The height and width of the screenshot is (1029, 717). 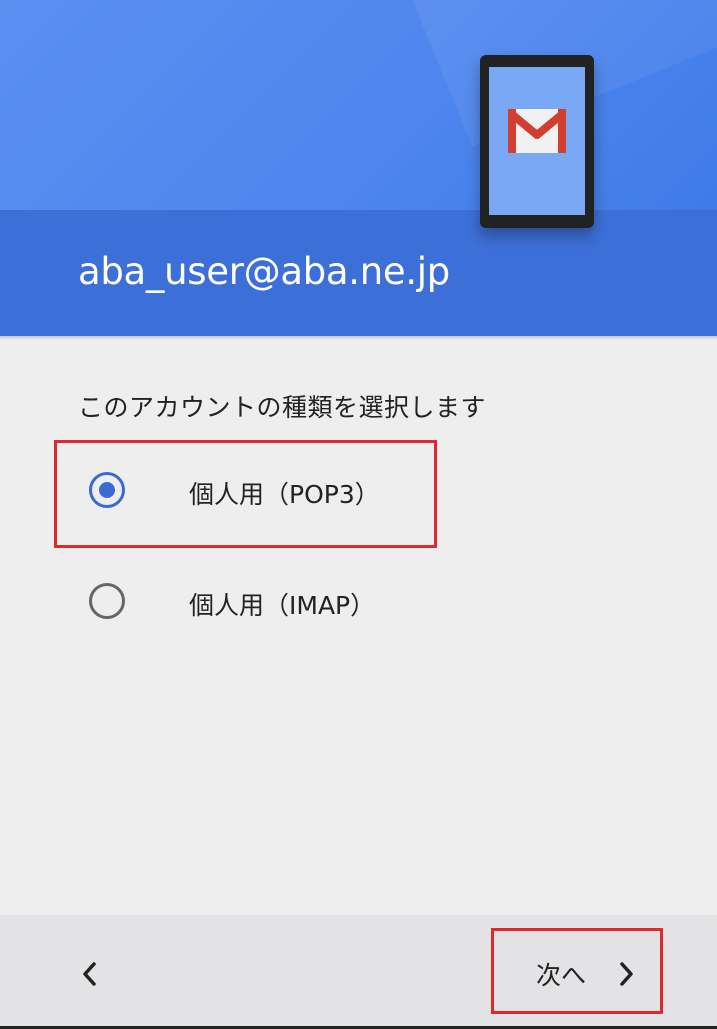 I want to click on pop3-highlight-box, so click(x=245, y=494).